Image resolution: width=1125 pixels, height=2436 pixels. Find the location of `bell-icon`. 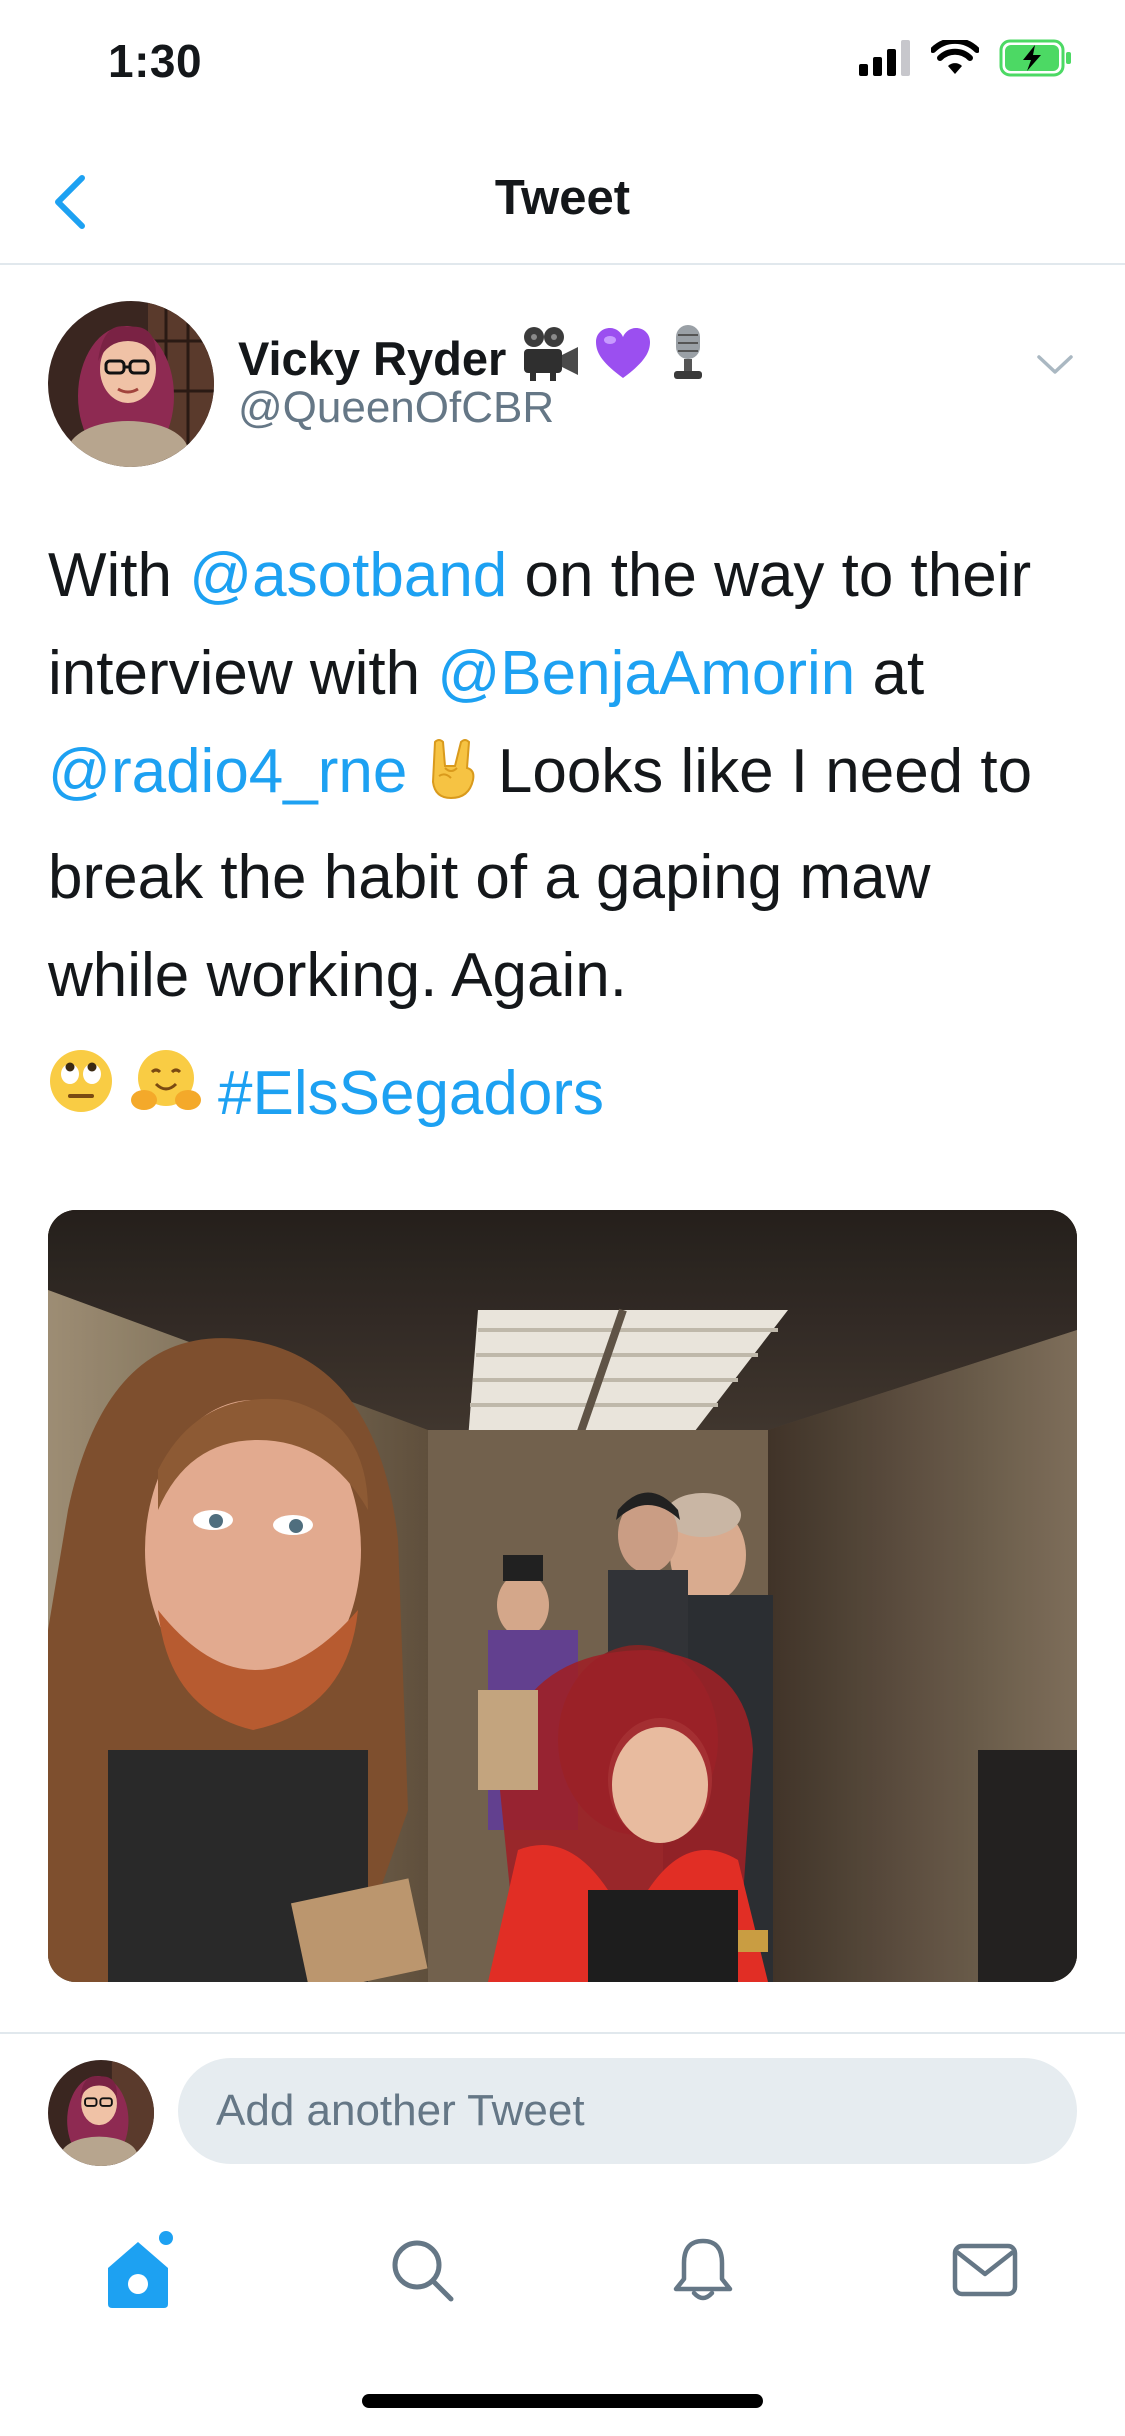

bell-icon is located at coordinates (703, 2269).